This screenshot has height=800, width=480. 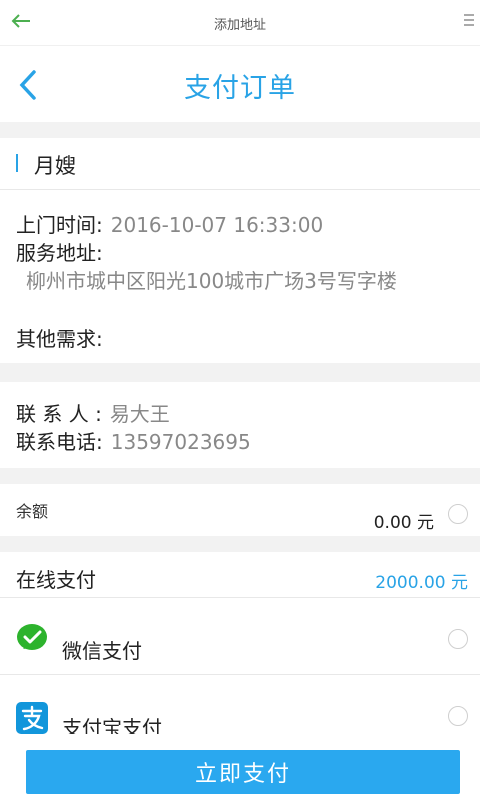 I want to click on balance-option: 余额 0.00 元, so click(x=240, y=510).